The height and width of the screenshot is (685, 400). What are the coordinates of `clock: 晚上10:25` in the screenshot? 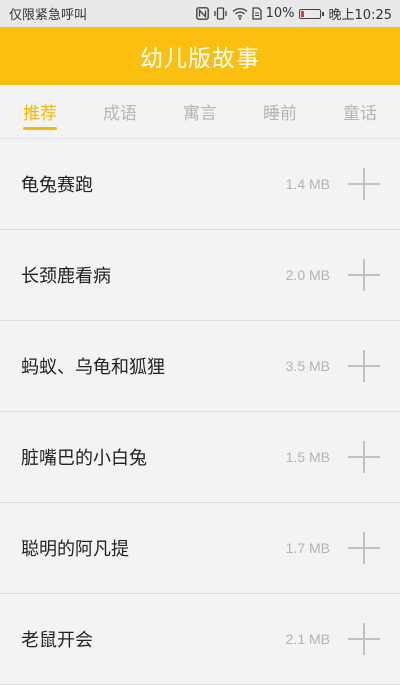 It's located at (360, 15).